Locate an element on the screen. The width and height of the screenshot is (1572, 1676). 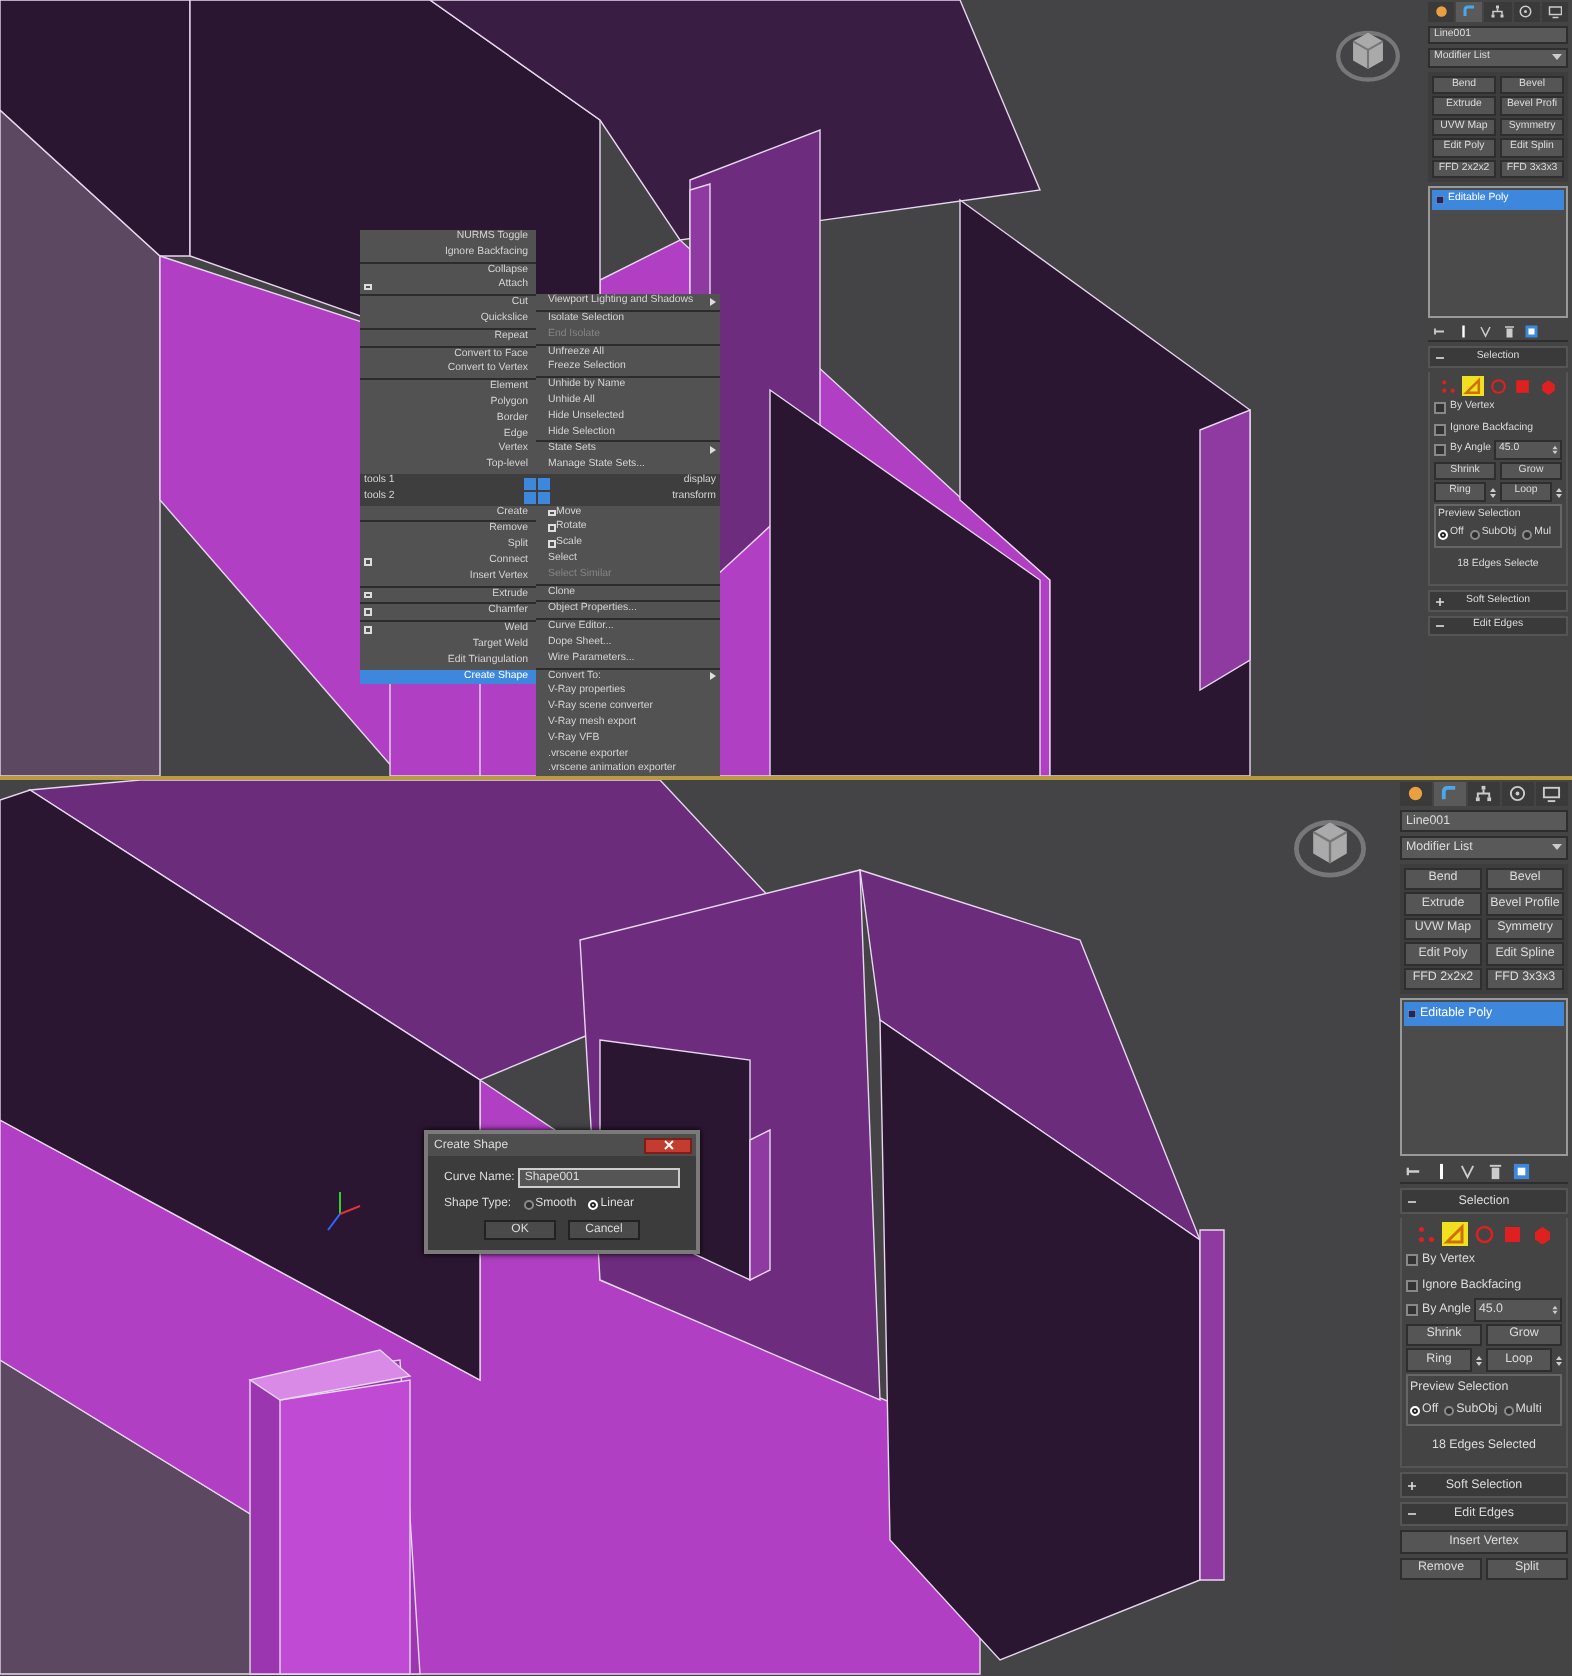
quad-center-icon is located at coordinates (537, 490).